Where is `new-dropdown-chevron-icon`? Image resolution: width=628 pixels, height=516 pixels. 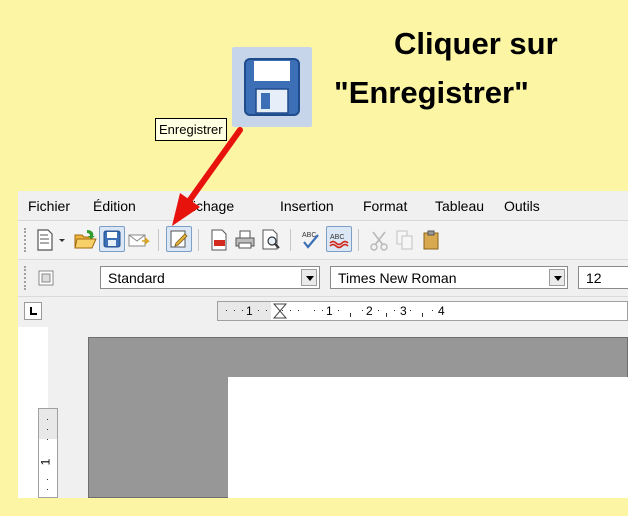 new-dropdown-chevron-icon is located at coordinates (62, 240).